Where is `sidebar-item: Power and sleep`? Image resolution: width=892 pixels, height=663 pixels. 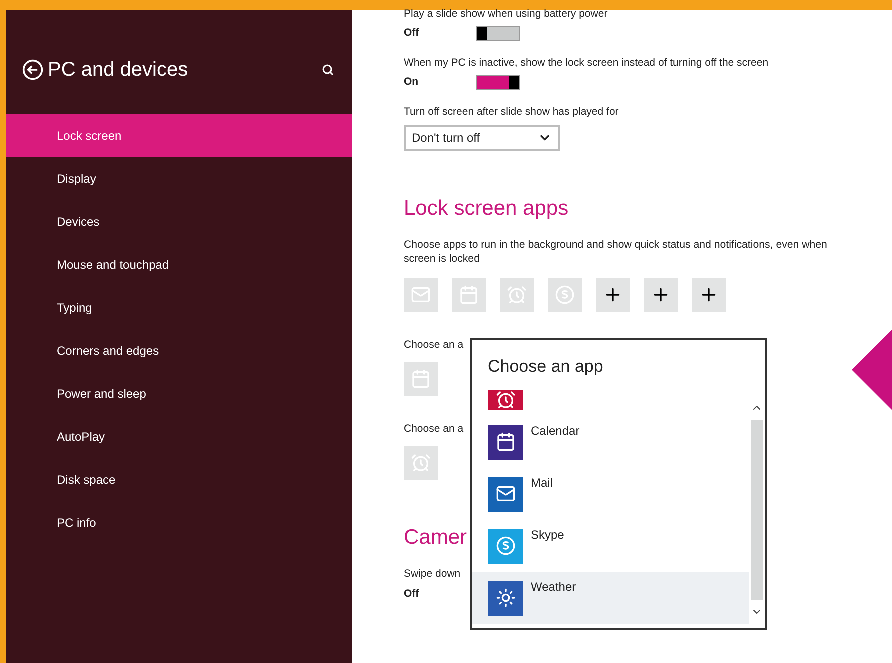 sidebar-item: Power and sleep is located at coordinates (179, 393).